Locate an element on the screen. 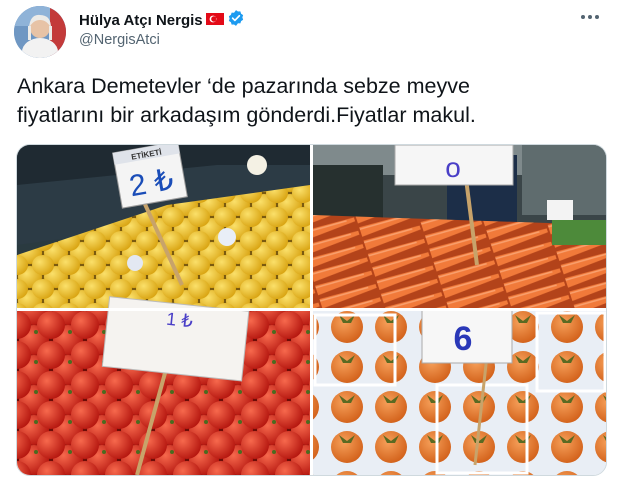 This screenshot has width=620, height=490. tomato-sign-price: 1 ₺ is located at coordinates (179, 320).